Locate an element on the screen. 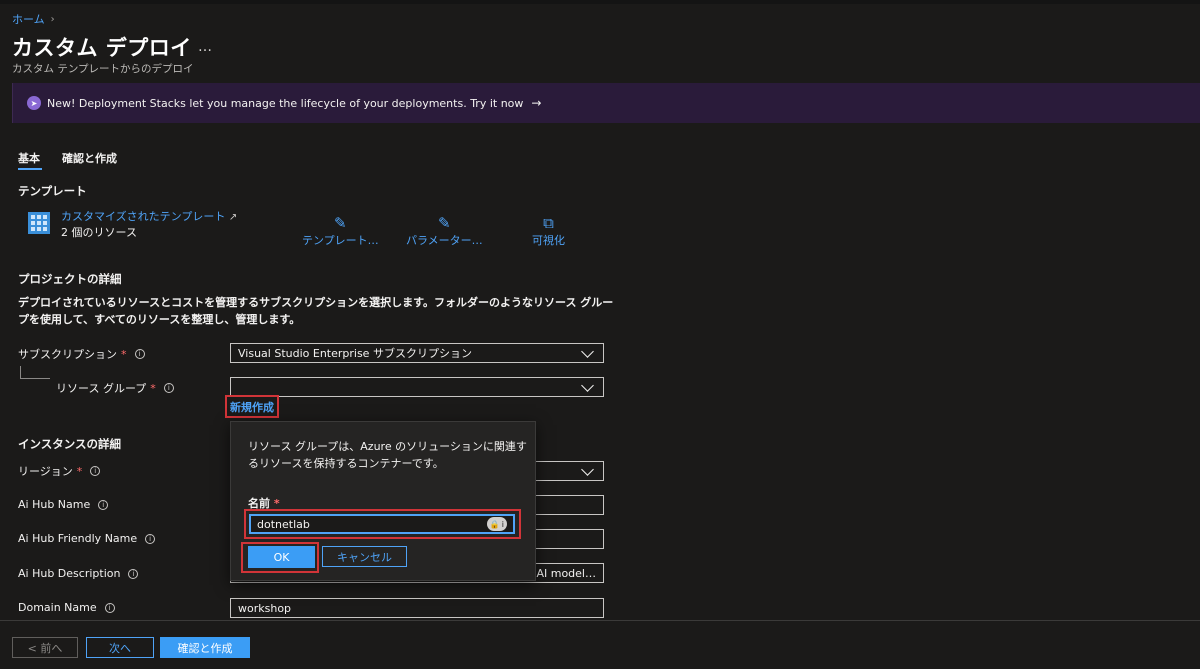 This screenshot has height=669, width=1200. resource-group-name-input: dotnetlab 🔒 i is located at coordinates (382, 524).